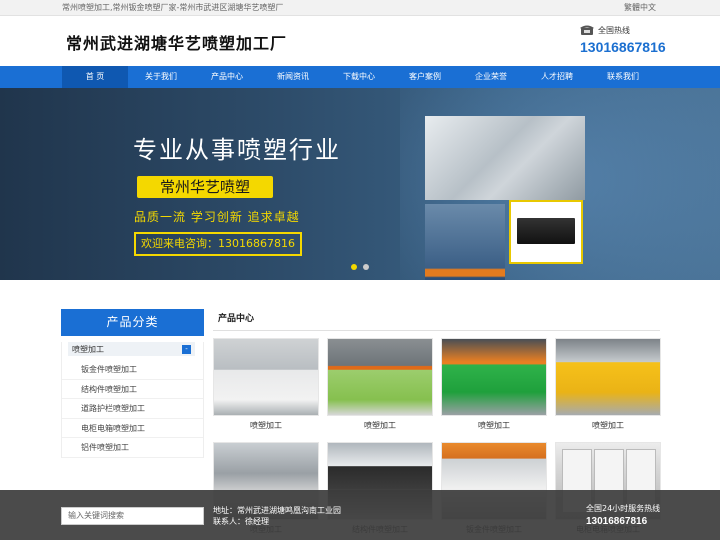  What do you see at coordinates (95, 77) in the screenshot?
I see `nav-item: 首 页` at bounding box center [95, 77].